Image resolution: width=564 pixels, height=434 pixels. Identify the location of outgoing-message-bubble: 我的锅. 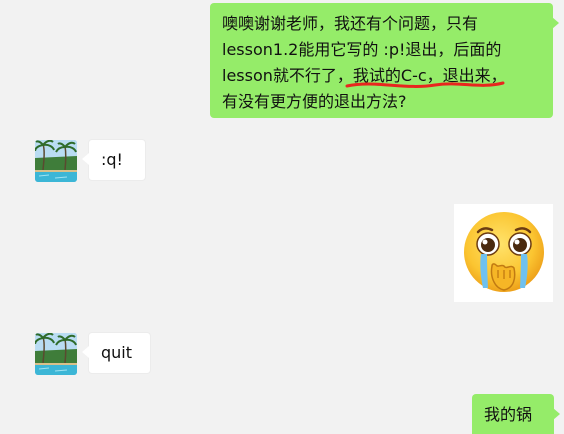
(516, 414).